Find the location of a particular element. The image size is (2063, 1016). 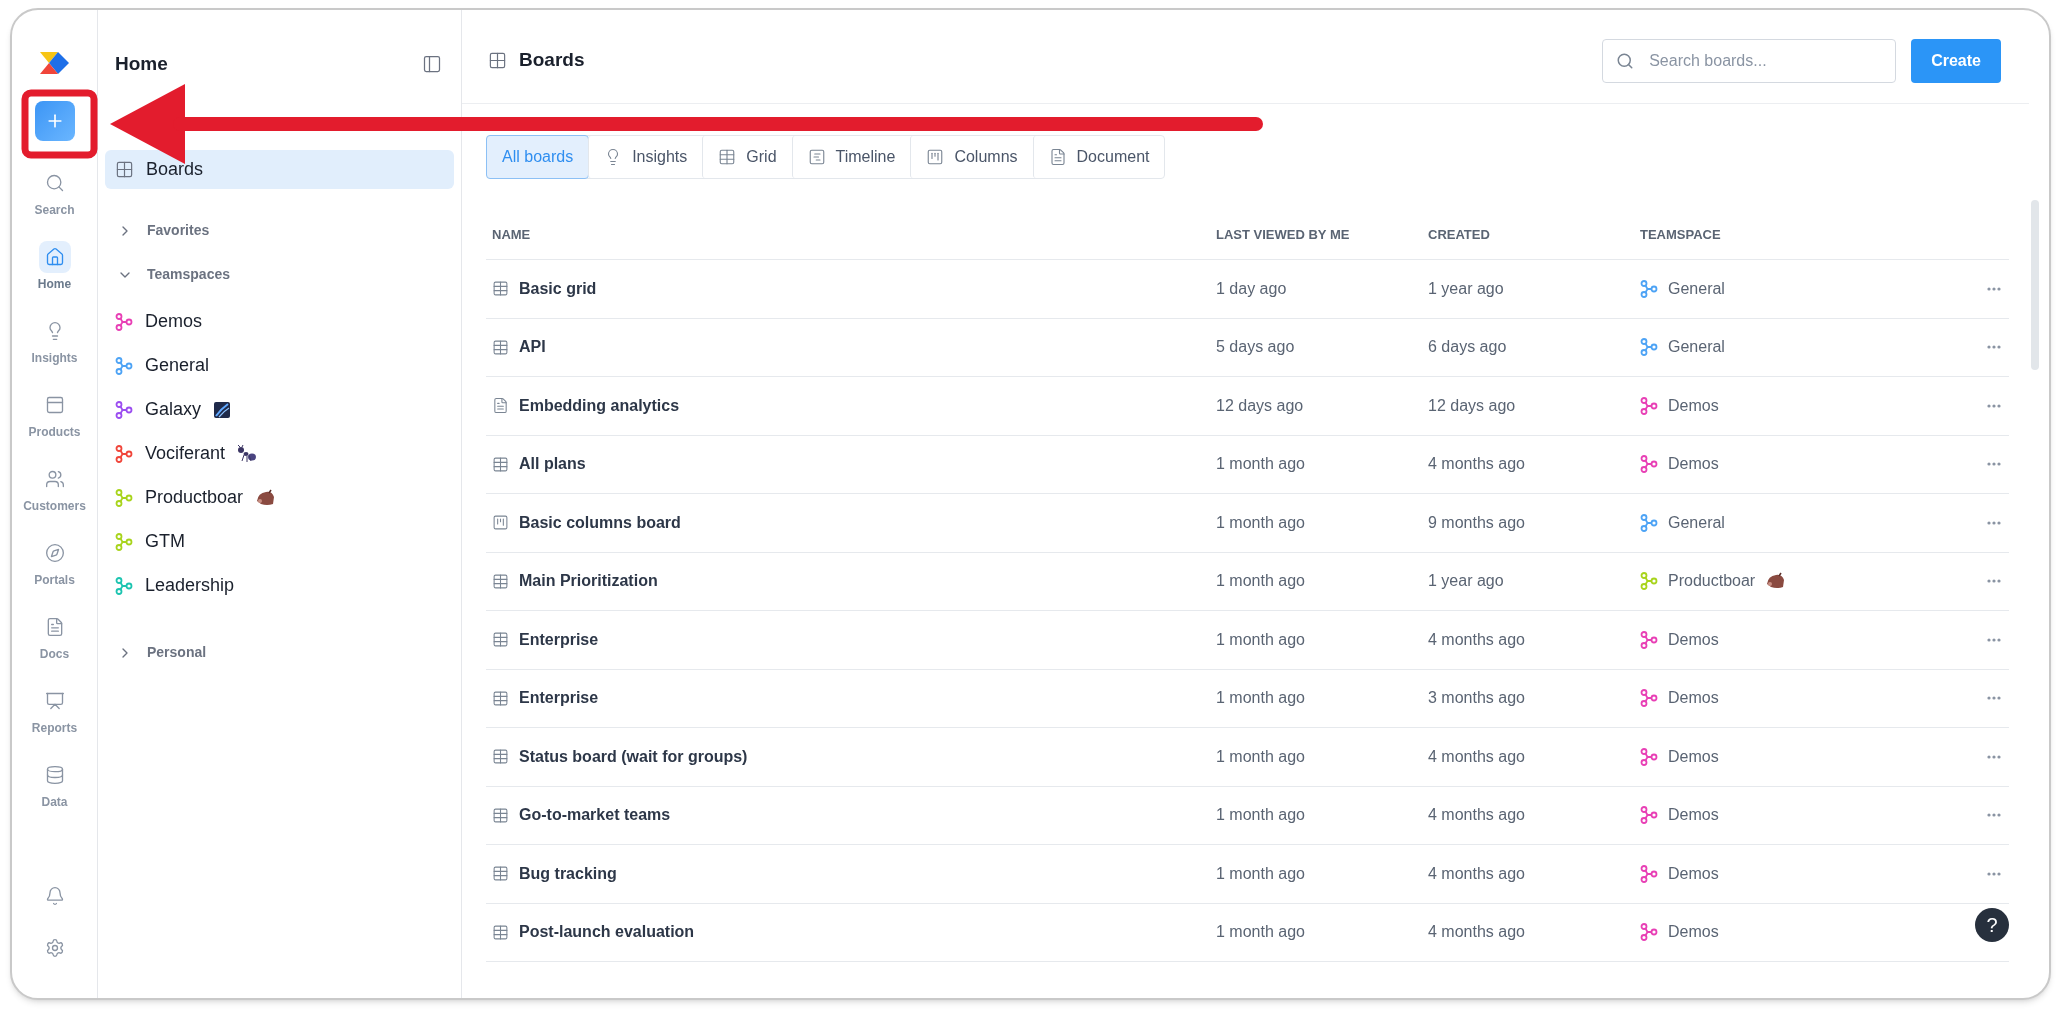

board-name: Main Prioritization is located at coordinates (588, 581).